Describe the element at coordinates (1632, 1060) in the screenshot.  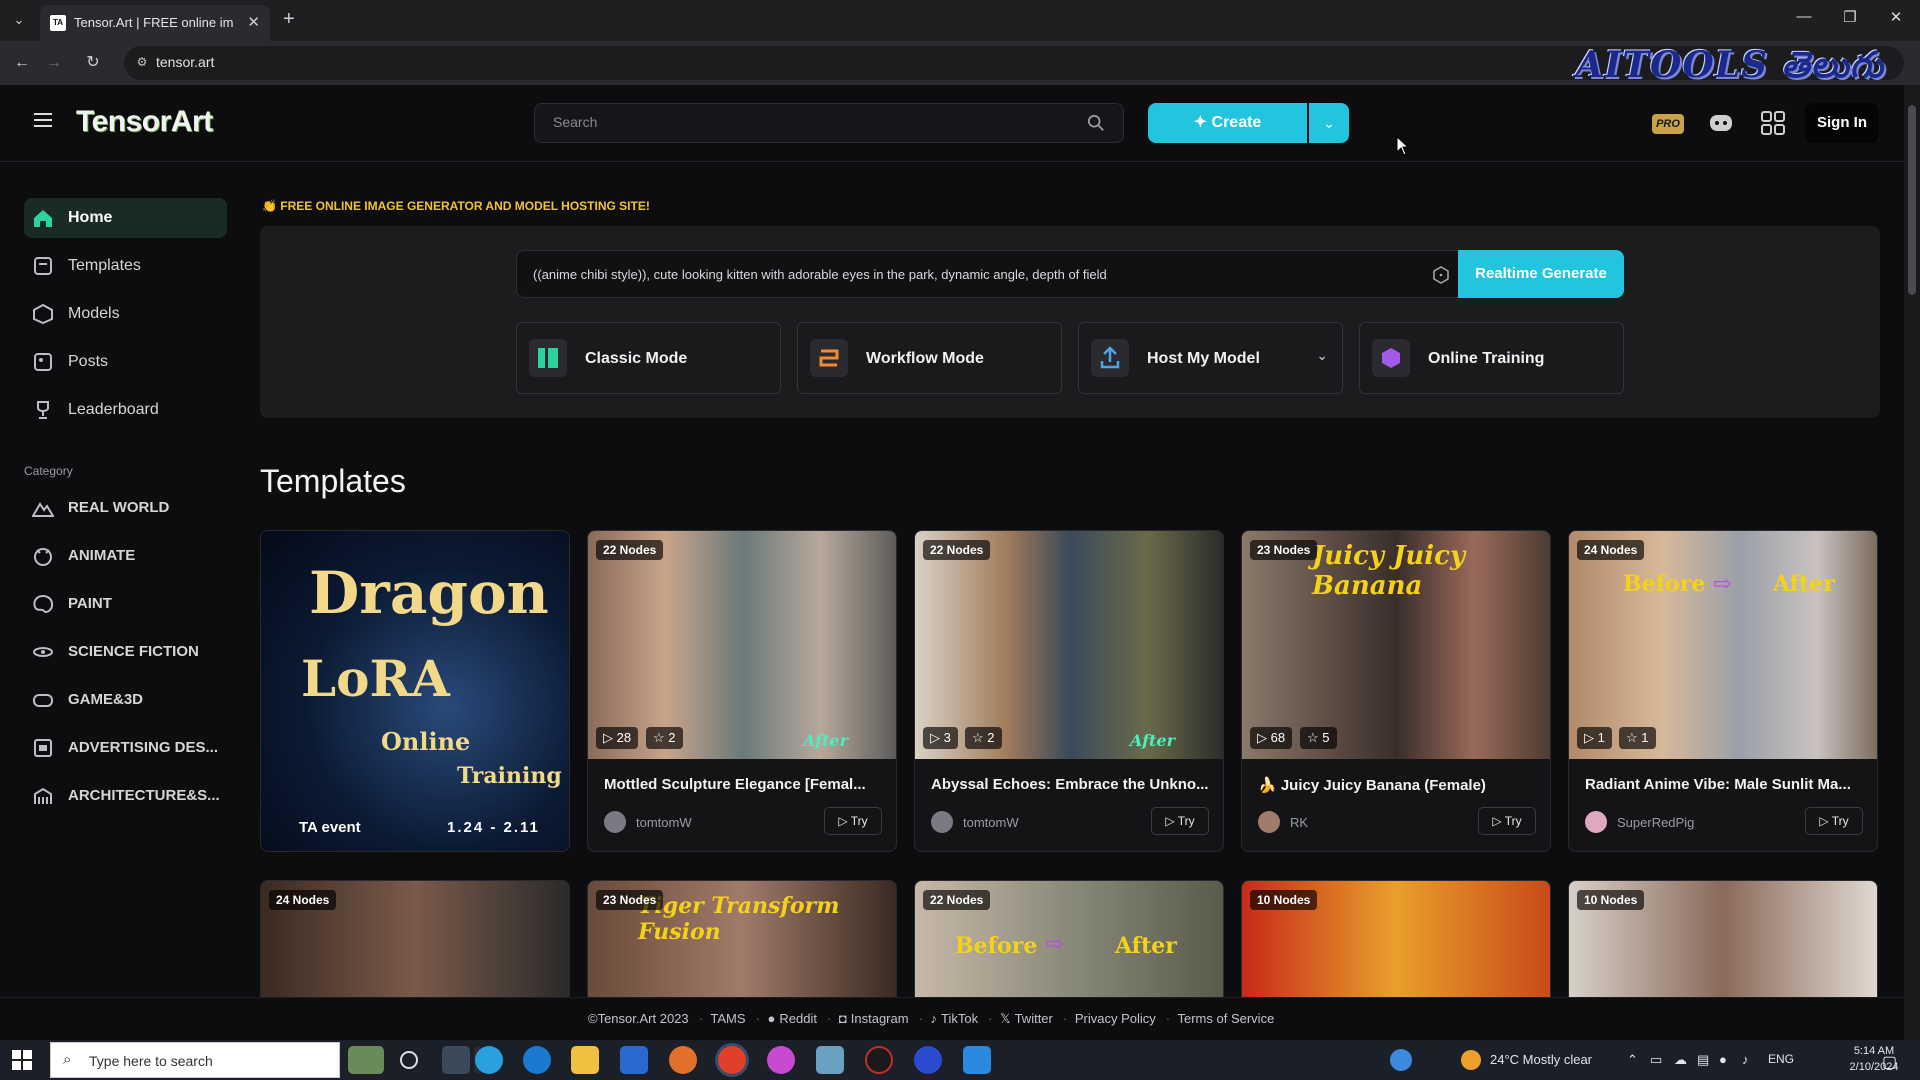
I see `tray-chevron-up-icon: ⌃` at that location.